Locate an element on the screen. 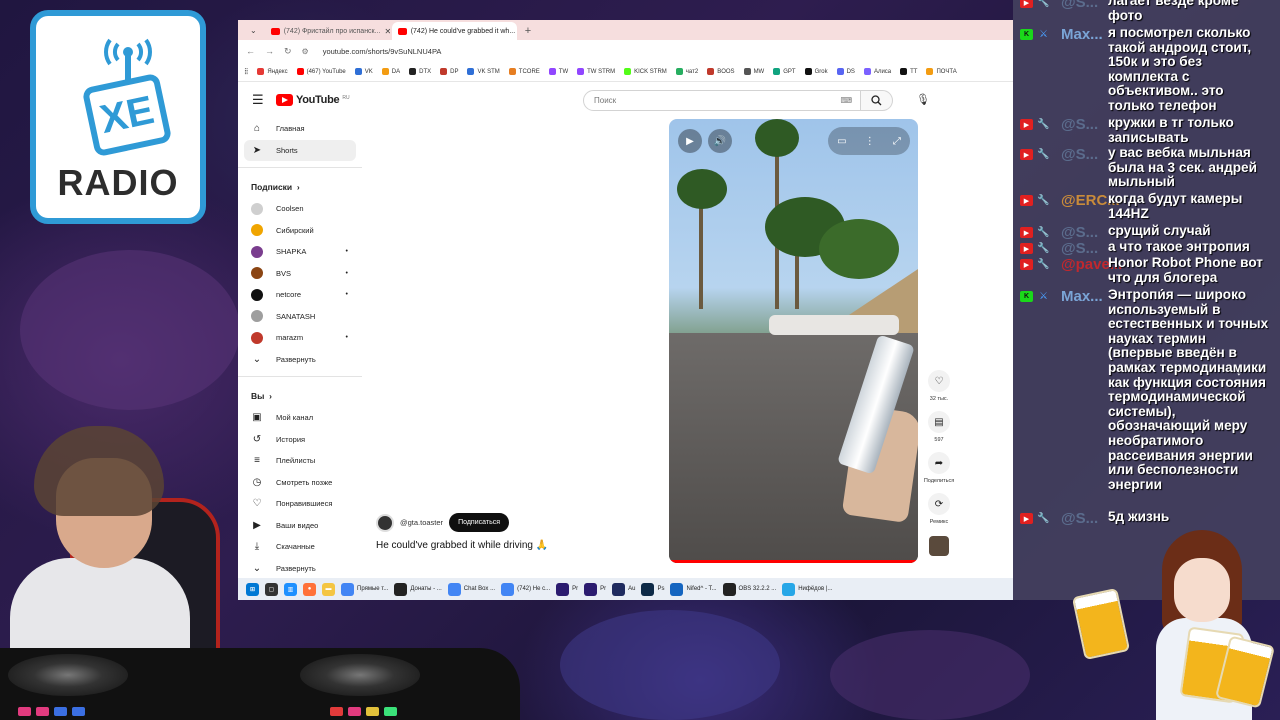 The image size is (1280, 720). tab-list-icon: ⌄ is located at coordinates (253, 31).